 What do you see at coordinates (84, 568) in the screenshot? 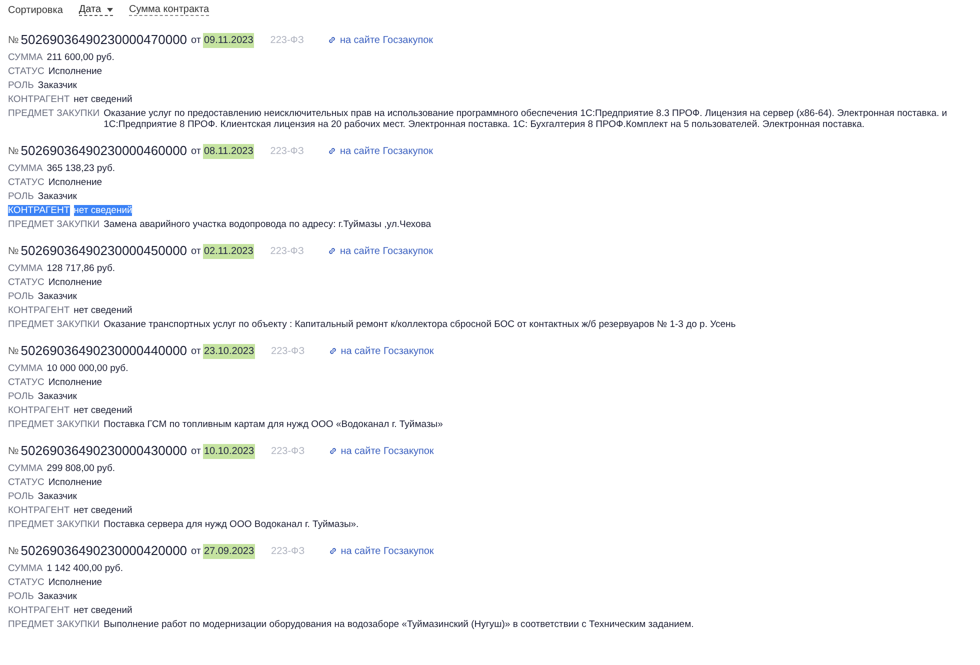
I see `field-value: 1 142 400,00 руб.` at bounding box center [84, 568].